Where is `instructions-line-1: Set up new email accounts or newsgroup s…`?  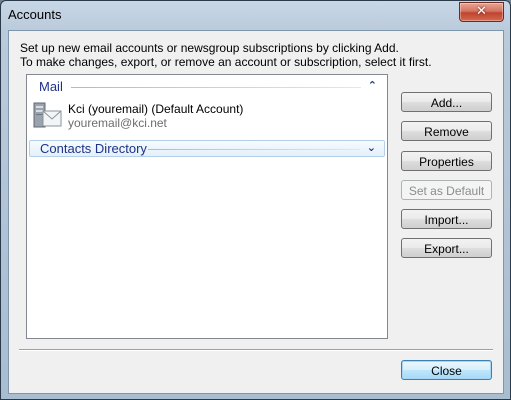 instructions-line-1: Set up new email accounts or newsgroup s… is located at coordinates (209, 48).